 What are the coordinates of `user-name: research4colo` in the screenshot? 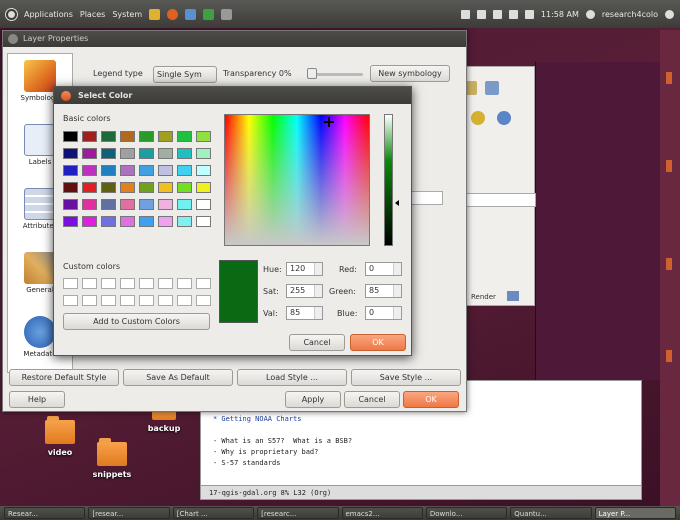 It's located at (630, 14).